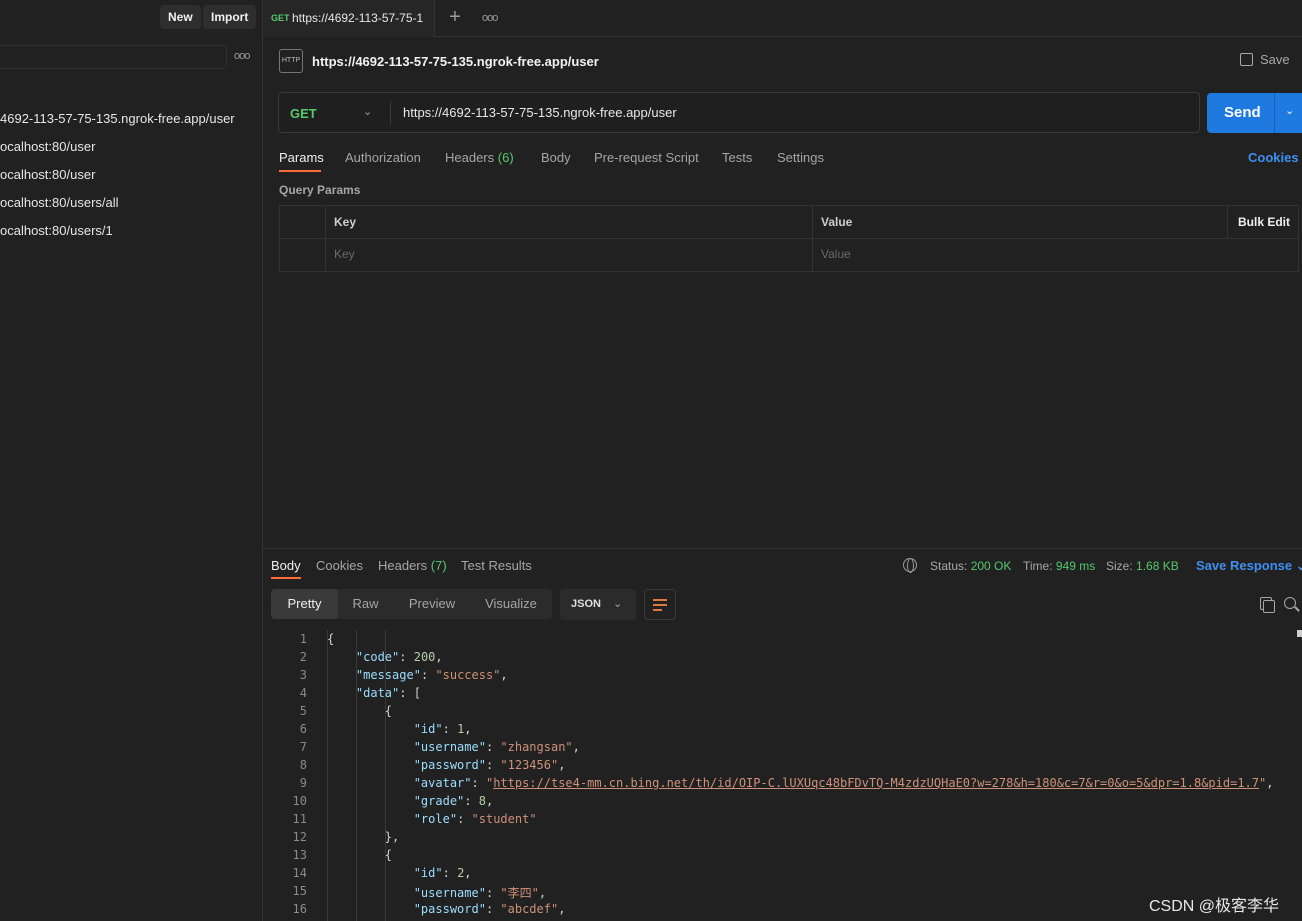 The image size is (1302, 921). I want to click on tab-headers: Headers (6), so click(479, 157).